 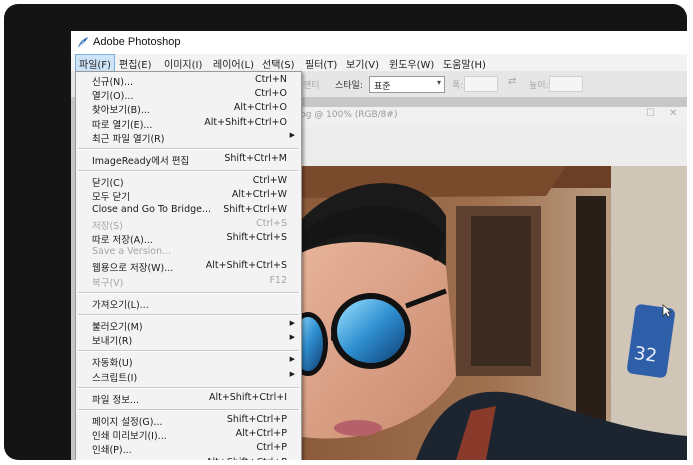 I want to click on menu-window: 윈도우(W), so click(x=411, y=63).